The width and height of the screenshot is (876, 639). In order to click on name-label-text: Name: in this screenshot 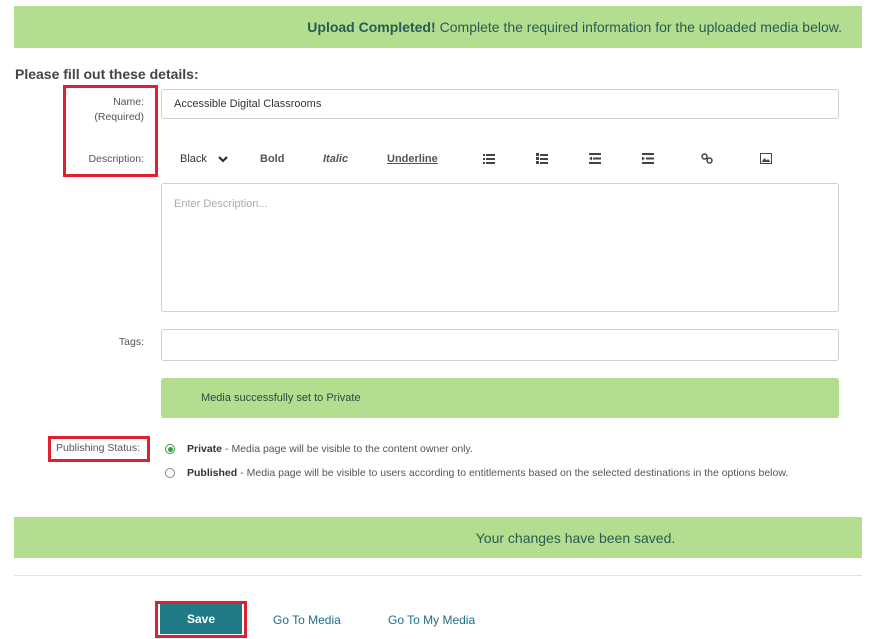, I will do `click(128, 102)`.